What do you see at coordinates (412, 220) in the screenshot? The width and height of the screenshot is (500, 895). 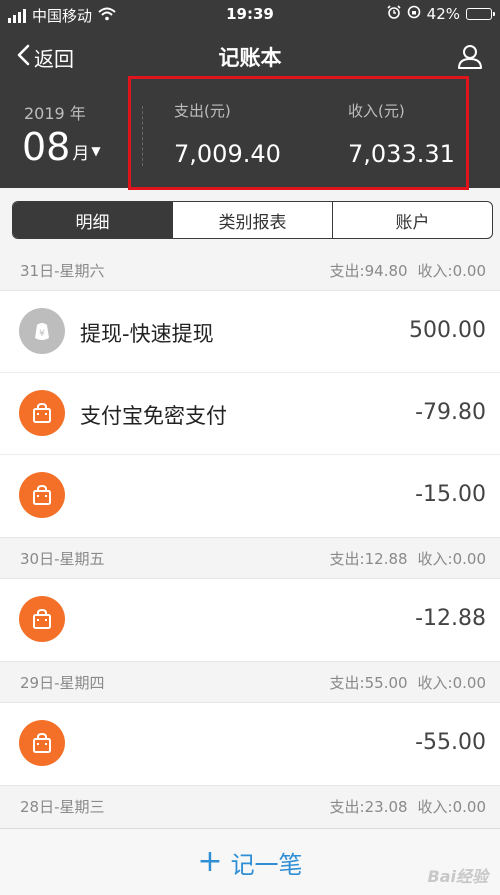 I see `tab-account: 账户` at bounding box center [412, 220].